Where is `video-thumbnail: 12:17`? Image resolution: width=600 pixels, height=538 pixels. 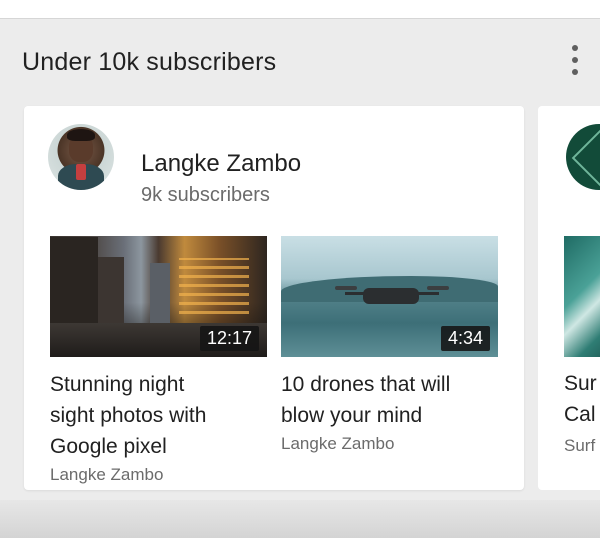 video-thumbnail: 12:17 is located at coordinates (158, 296).